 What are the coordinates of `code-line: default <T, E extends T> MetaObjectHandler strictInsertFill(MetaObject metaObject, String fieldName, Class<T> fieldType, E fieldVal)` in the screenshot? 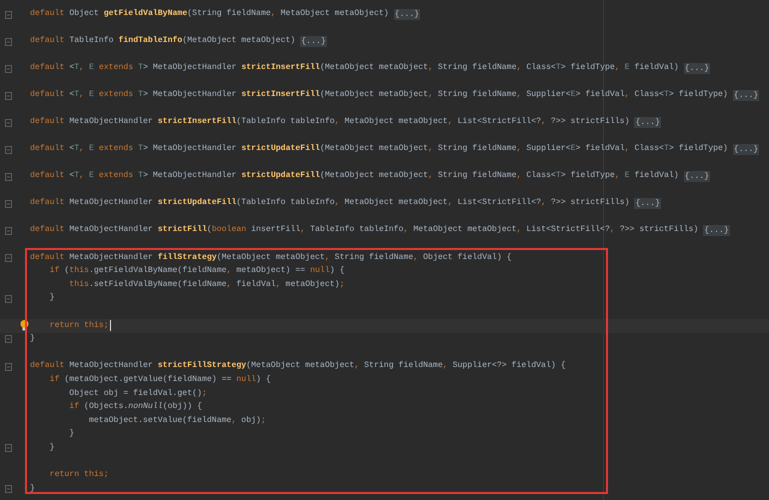 It's located at (354, 68).